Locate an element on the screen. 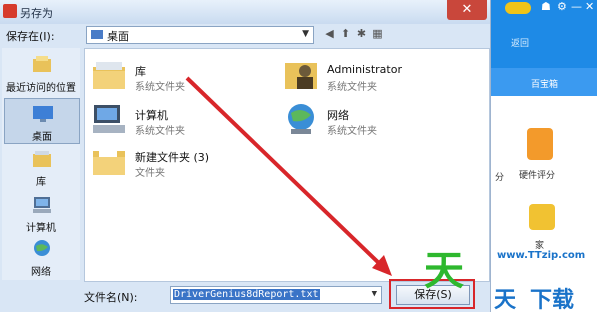 This screenshot has height=314, width=597. place-recent: 最近访问的位置 is located at coordinates (41, 72).